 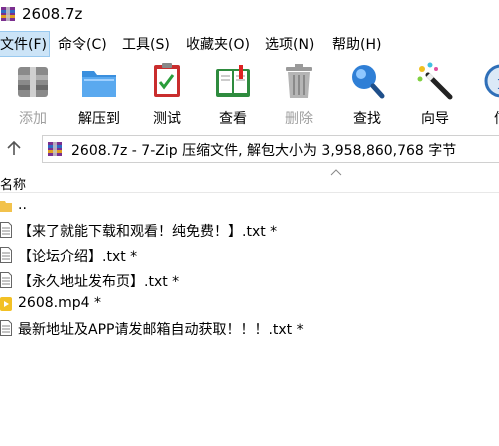 I want to click on file-name: 最新地址及APP请发邮箱自动获取！！！.txt *, so click(x=161, y=330).